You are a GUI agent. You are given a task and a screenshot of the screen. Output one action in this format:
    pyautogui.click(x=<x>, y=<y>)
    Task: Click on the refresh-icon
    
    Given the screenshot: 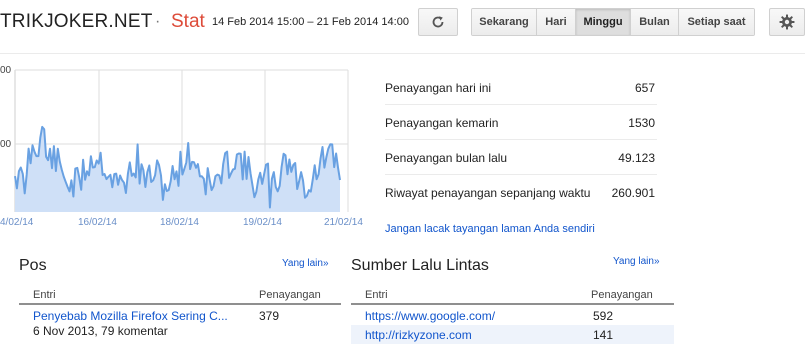 What is the action you would take?
    pyautogui.click(x=438, y=22)
    